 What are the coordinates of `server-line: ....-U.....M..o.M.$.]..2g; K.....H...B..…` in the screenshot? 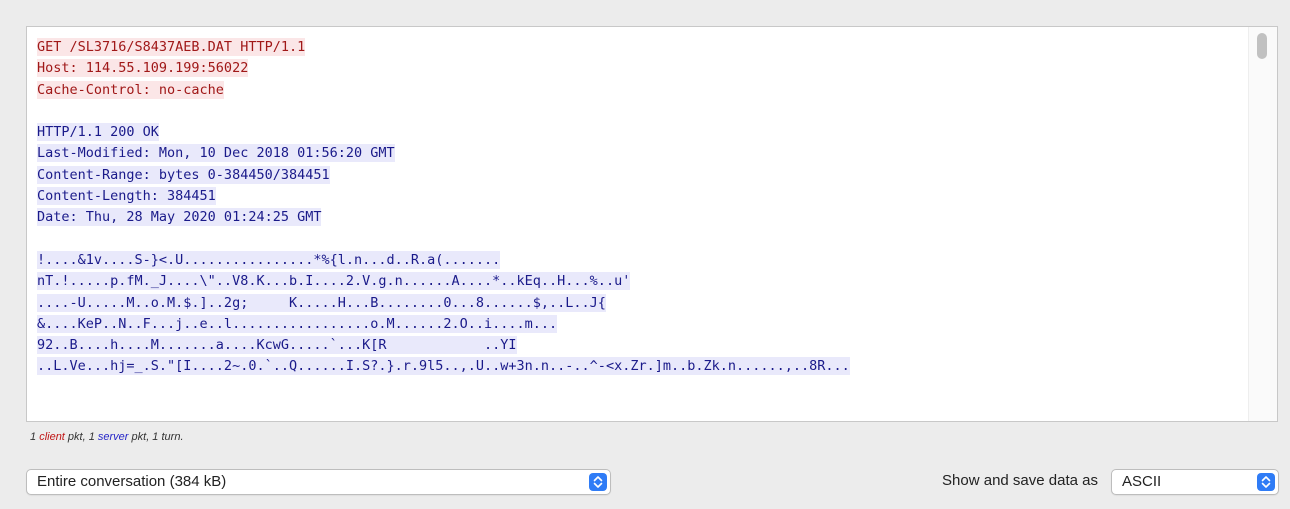 It's located at (642, 303).